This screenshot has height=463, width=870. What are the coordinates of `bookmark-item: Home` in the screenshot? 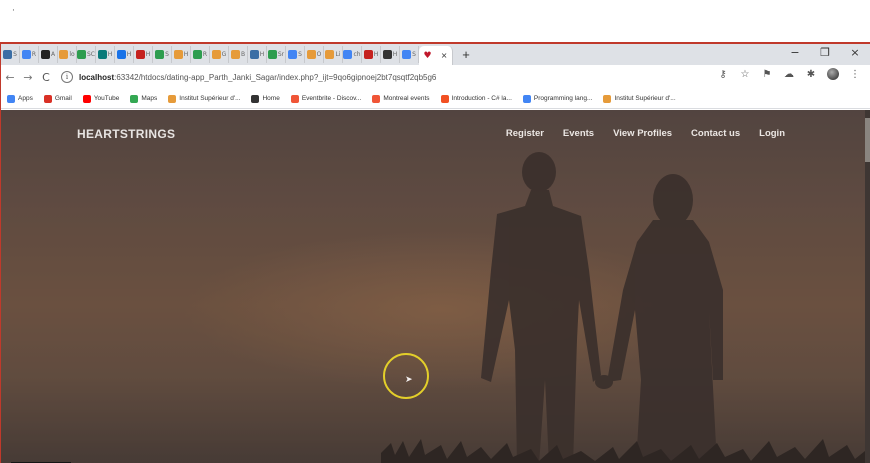 It's located at (265, 98).